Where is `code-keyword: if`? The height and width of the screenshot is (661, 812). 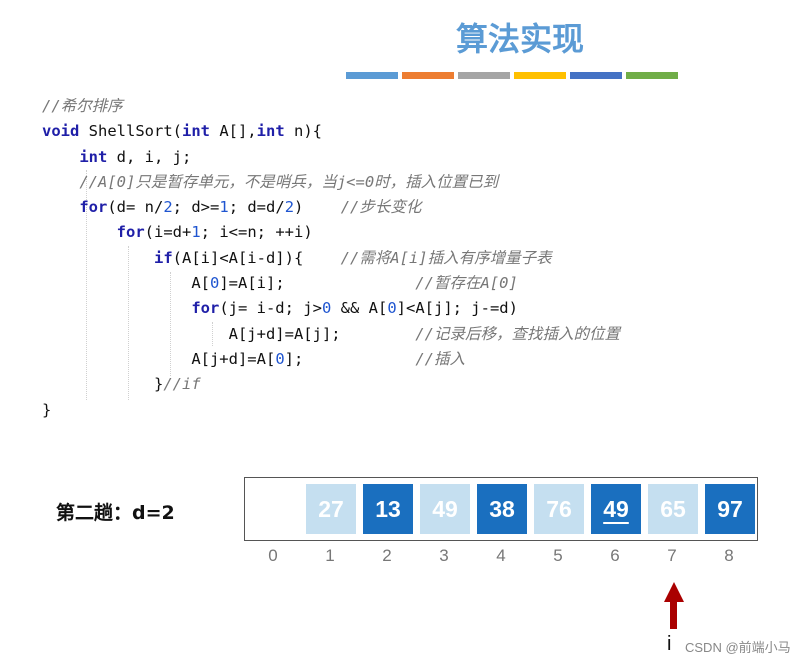
code-keyword: if is located at coordinates (163, 257).